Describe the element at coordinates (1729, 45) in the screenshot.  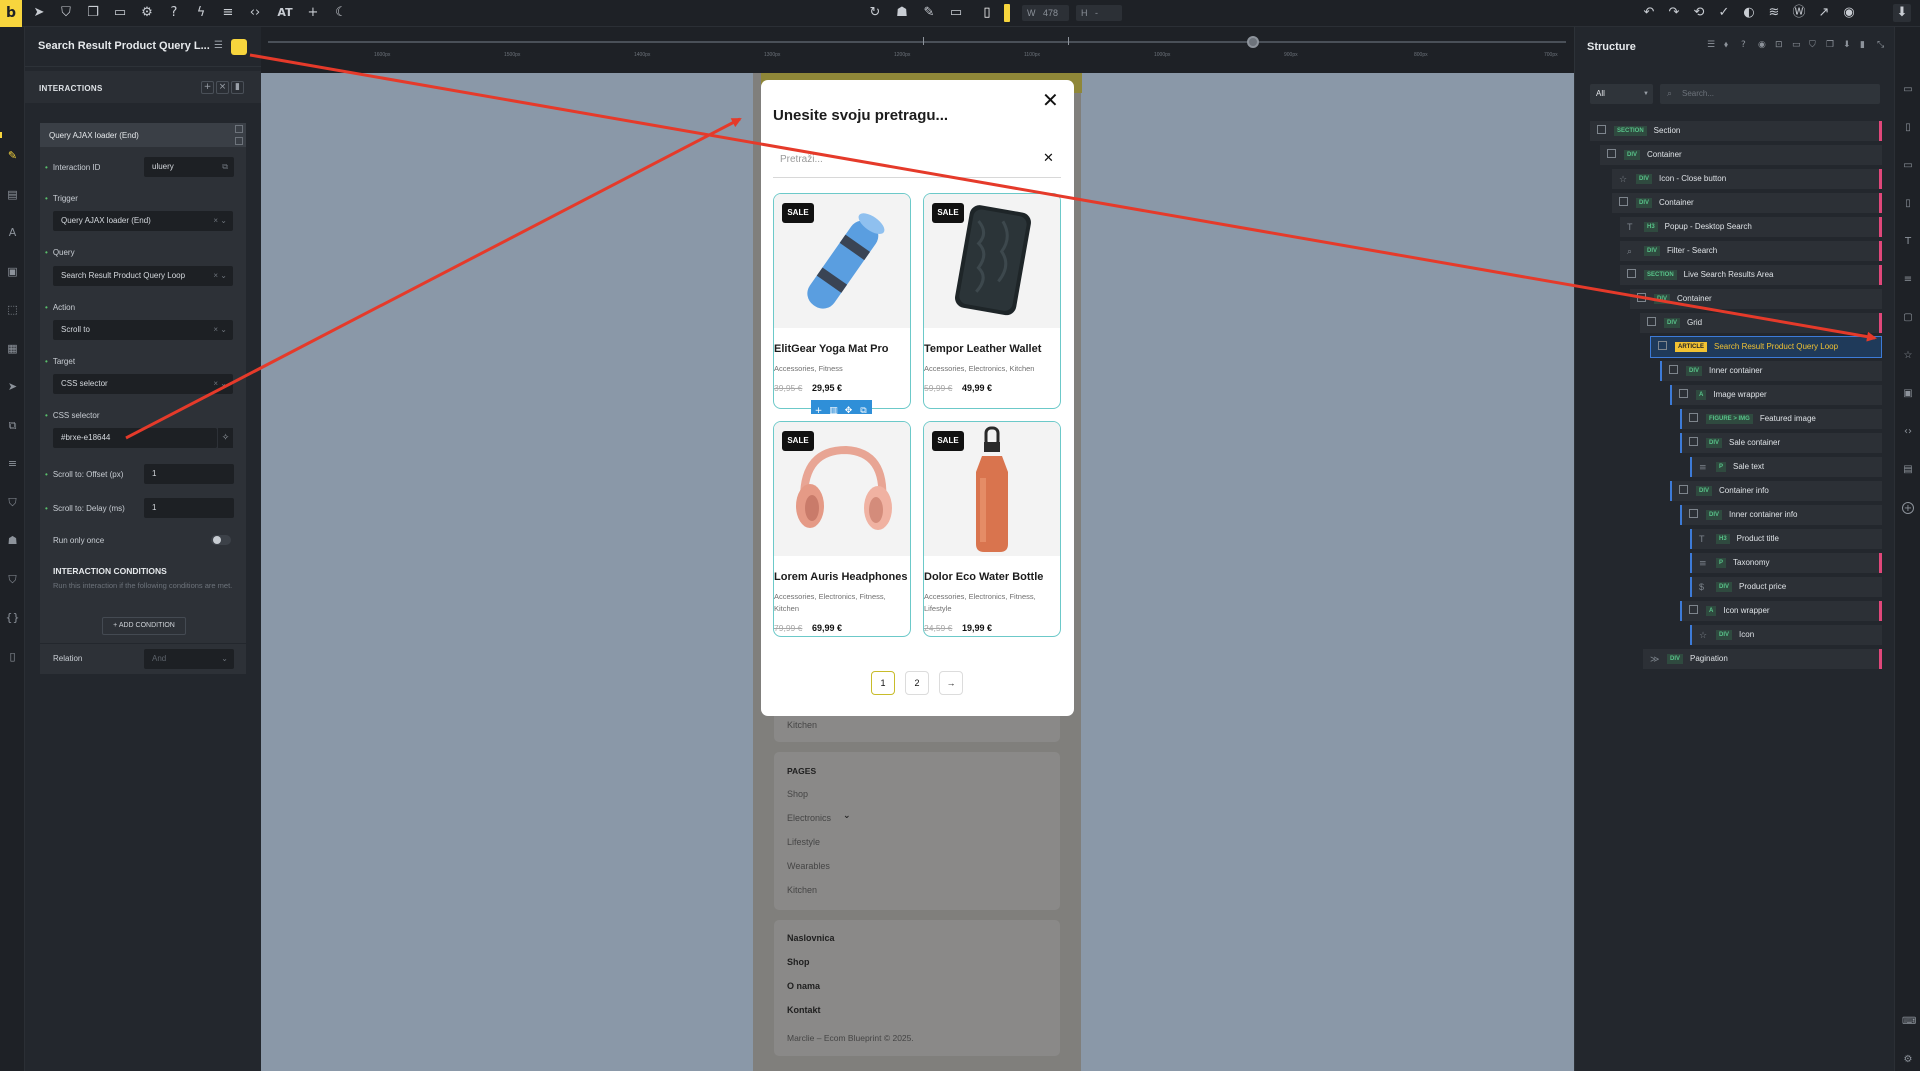
I see `tag-icon: ⬧` at that location.